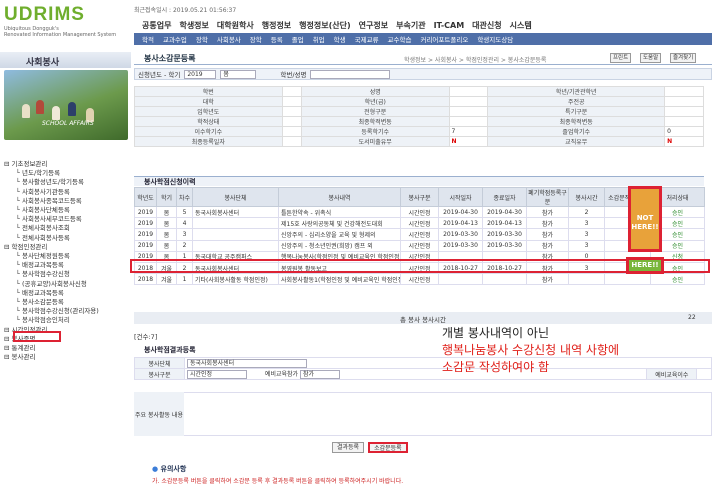  Describe the element at coordinates (495, 39) in the screenshot. I see `sub-menu-item: 학생지도상담` at that location.